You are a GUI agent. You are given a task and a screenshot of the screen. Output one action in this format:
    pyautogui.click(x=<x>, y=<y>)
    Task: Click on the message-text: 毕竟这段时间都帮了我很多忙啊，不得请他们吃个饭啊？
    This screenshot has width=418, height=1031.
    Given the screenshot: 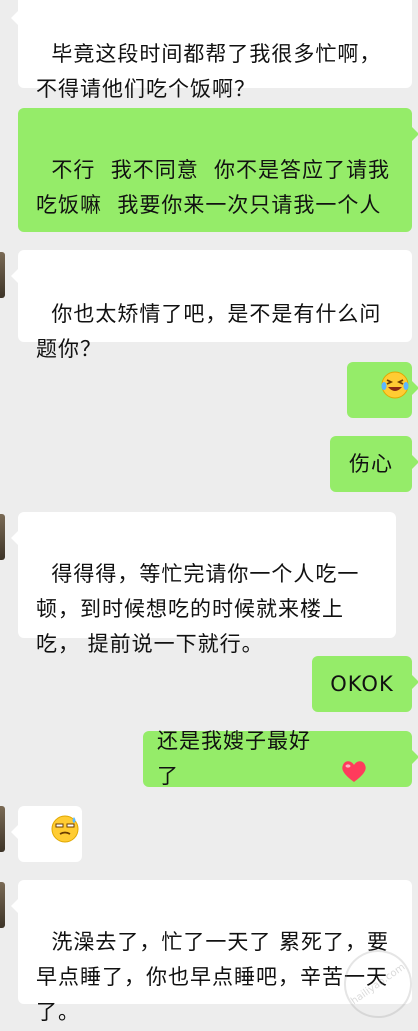 What is the action you would take?
    pyautogui.click(x=209, y=71)
    